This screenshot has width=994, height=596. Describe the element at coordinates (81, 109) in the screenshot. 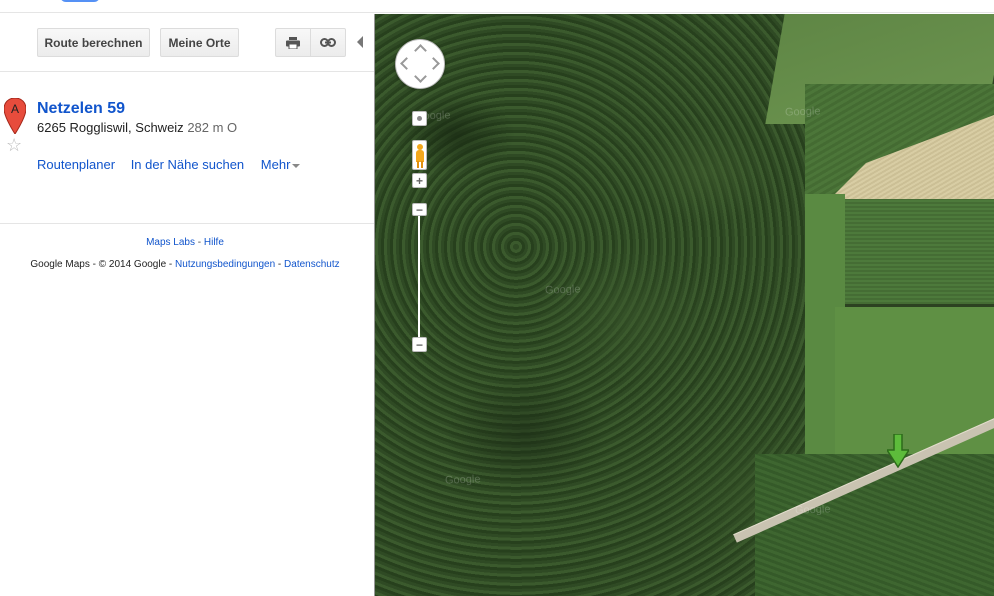

I see `place-title: Netzelen 59` at that location.